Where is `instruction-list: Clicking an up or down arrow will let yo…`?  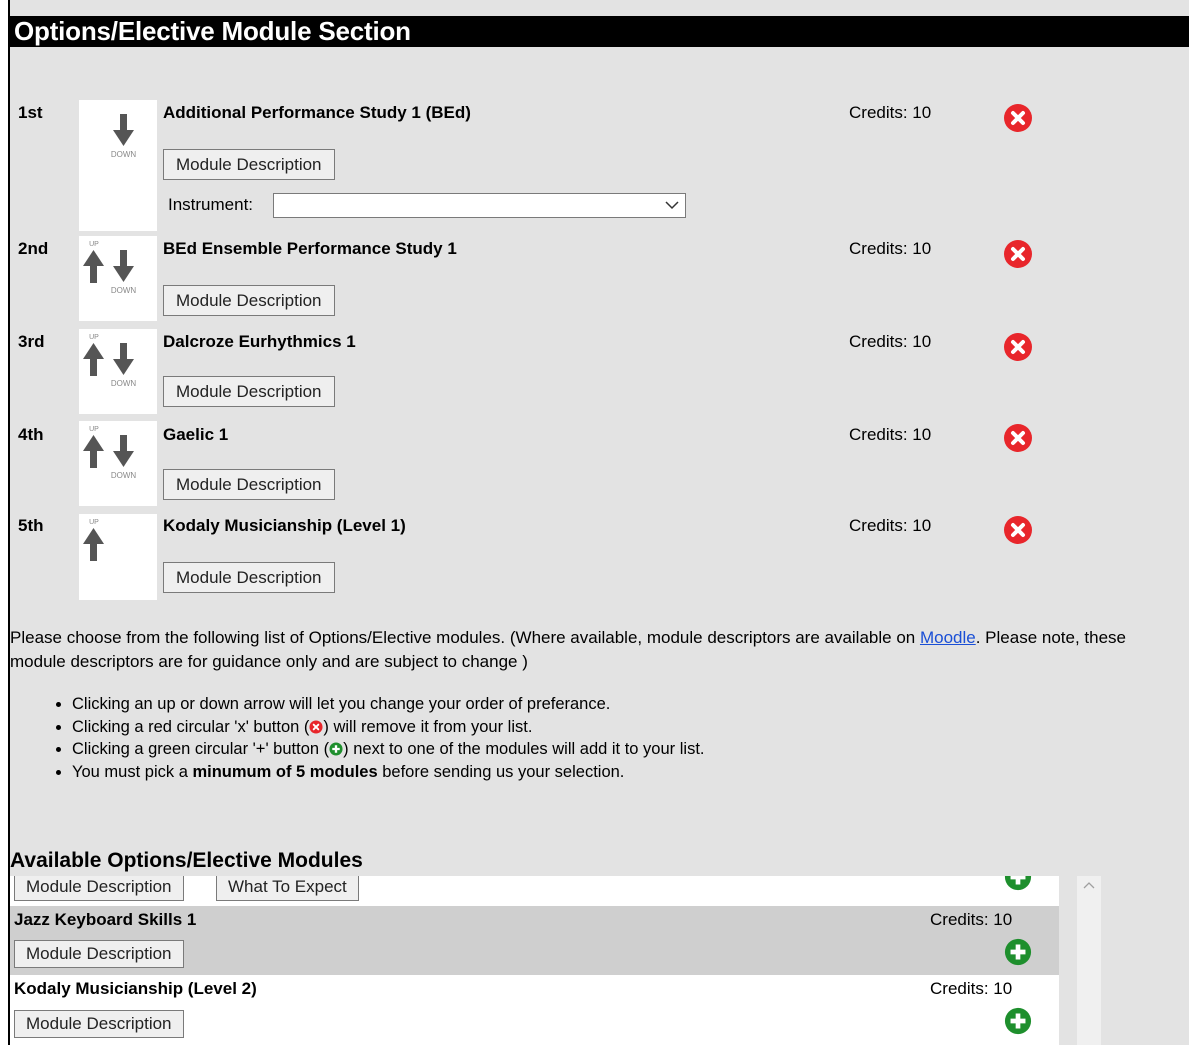
instruction-list: Clicking an up or down arrow will let yo… is located at coordinates (378, 738).